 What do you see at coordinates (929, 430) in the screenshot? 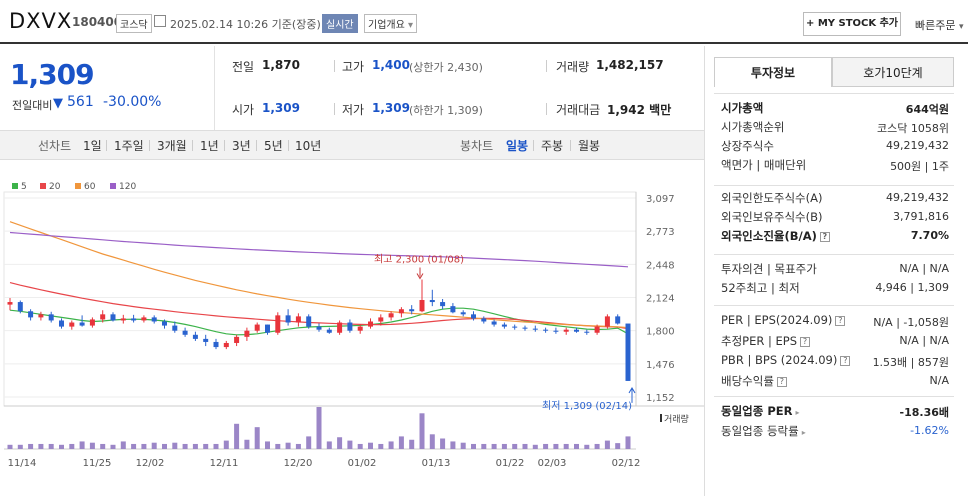
I see `info-value: -1.62%` at bounding box center [929, 430].